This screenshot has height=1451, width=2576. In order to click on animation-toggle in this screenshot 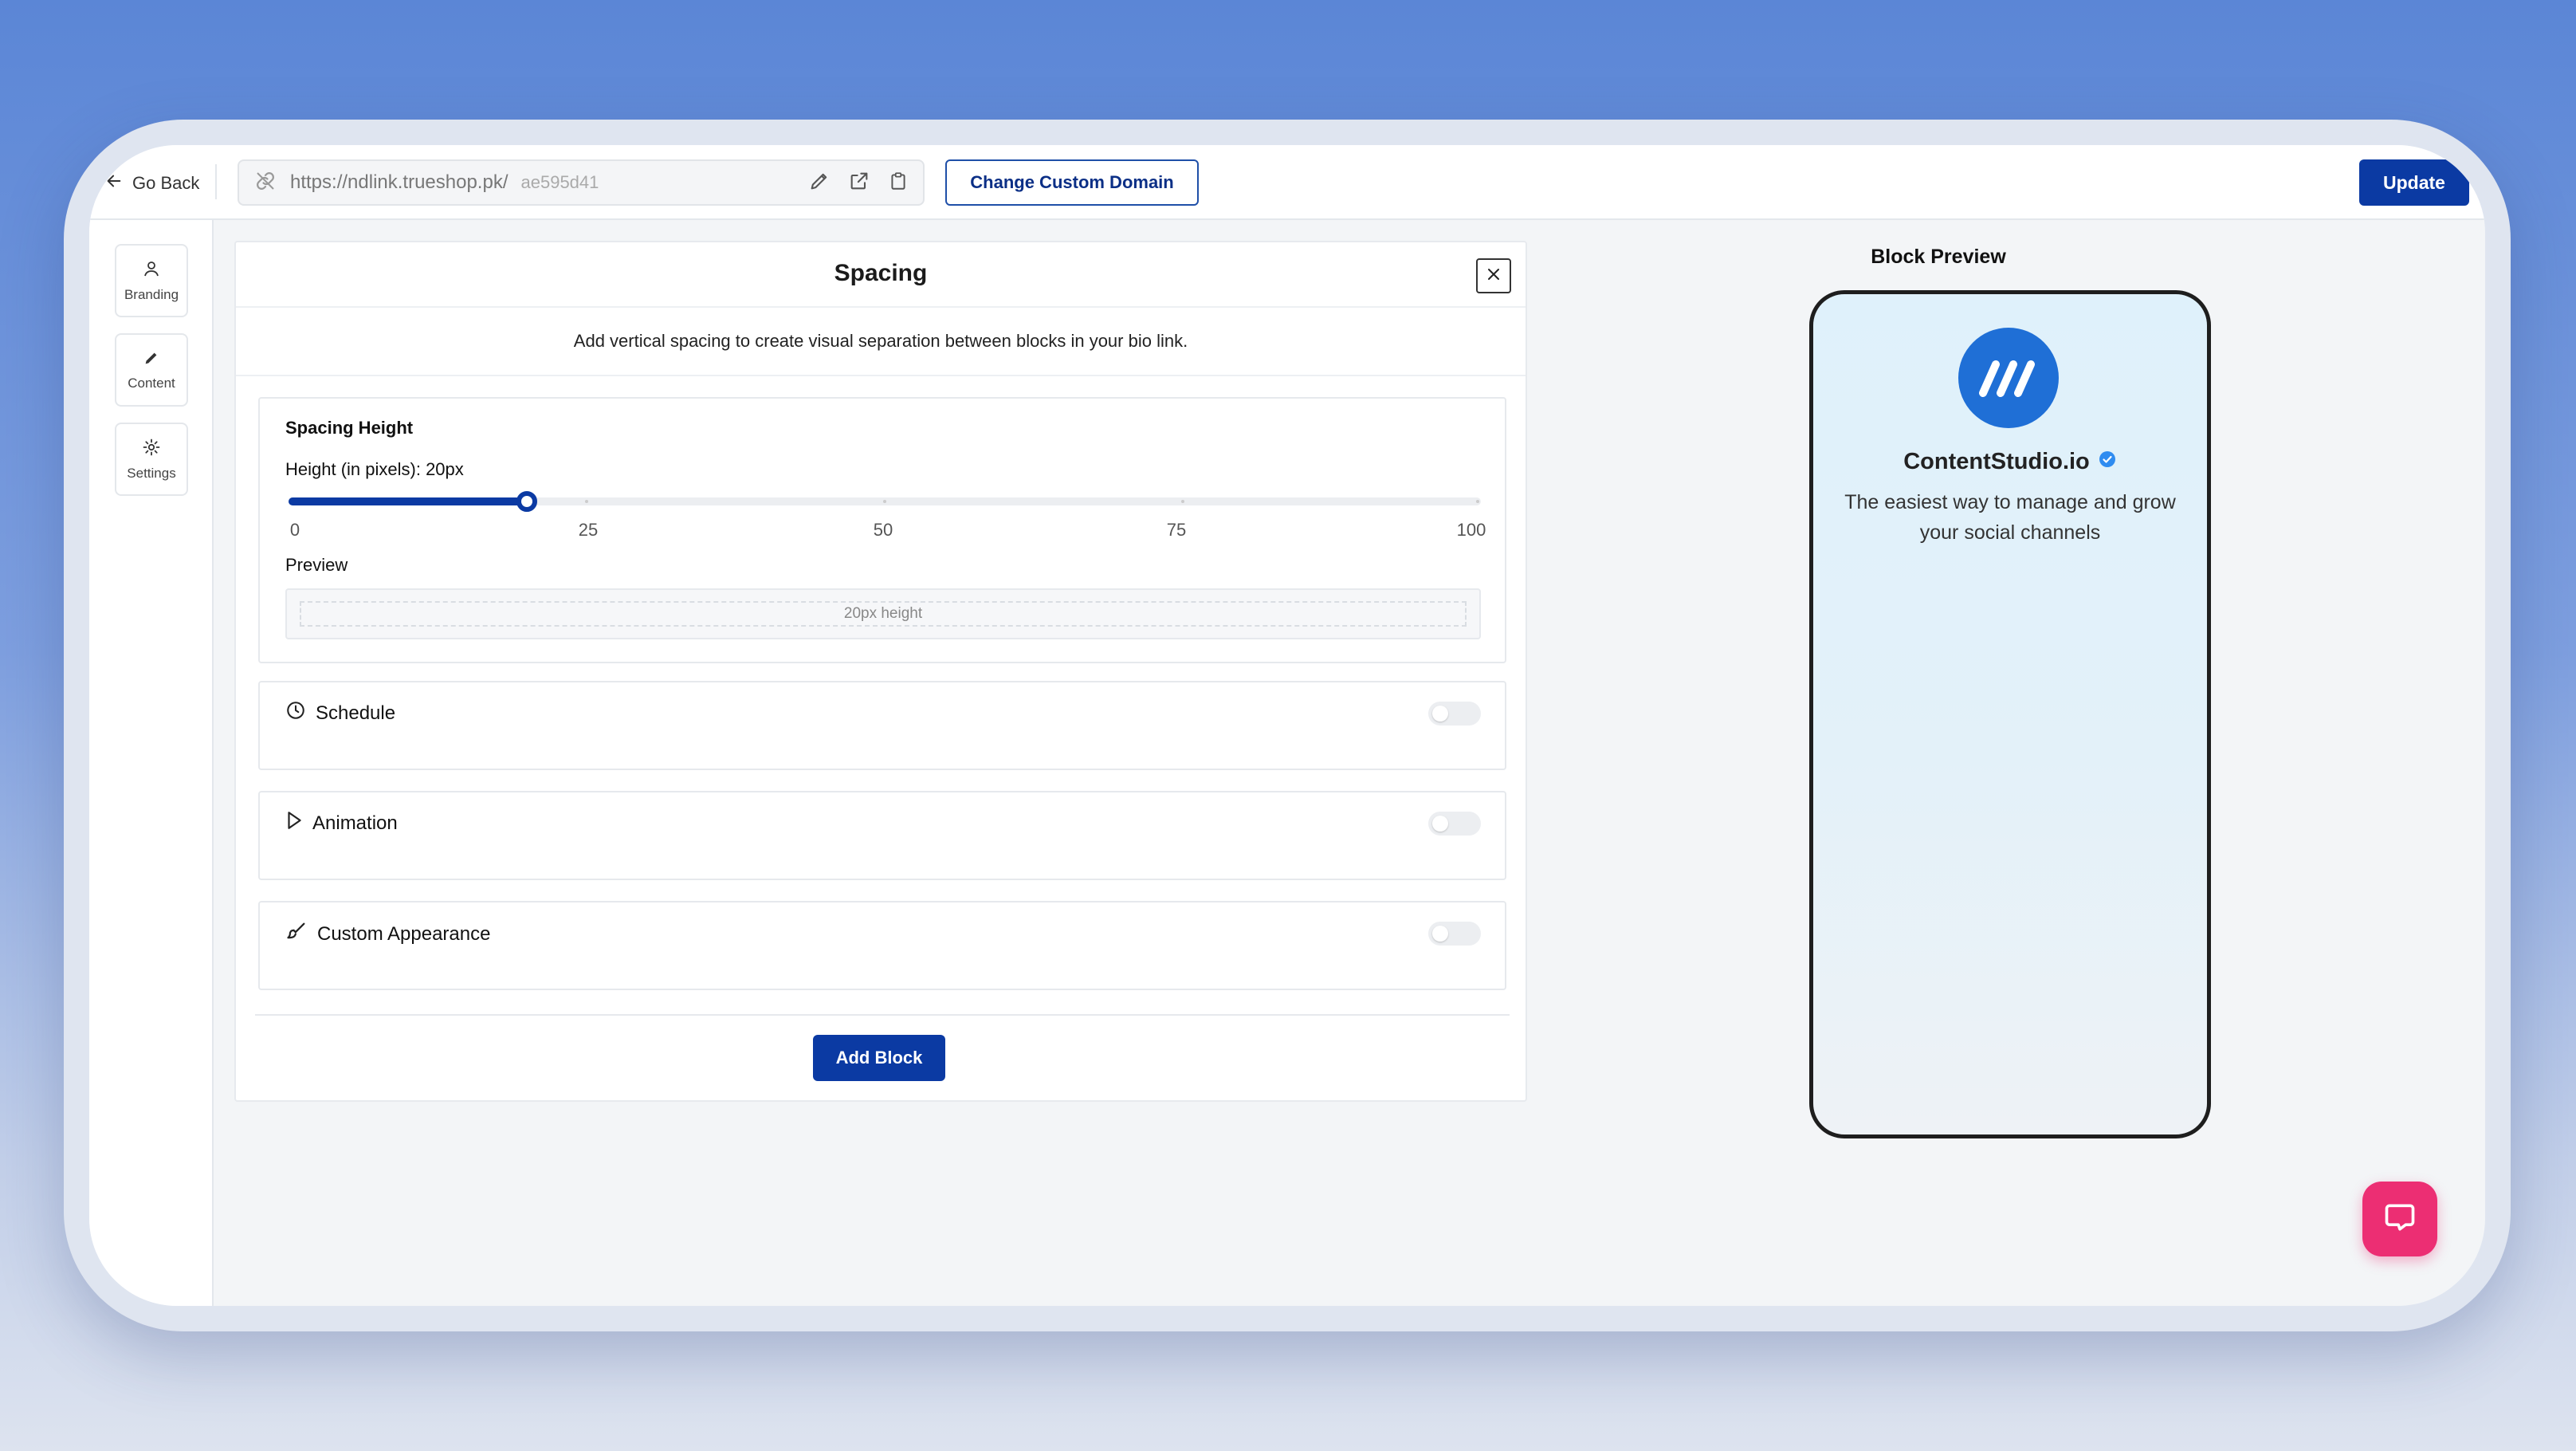, I will do `click(1454, 824)`.